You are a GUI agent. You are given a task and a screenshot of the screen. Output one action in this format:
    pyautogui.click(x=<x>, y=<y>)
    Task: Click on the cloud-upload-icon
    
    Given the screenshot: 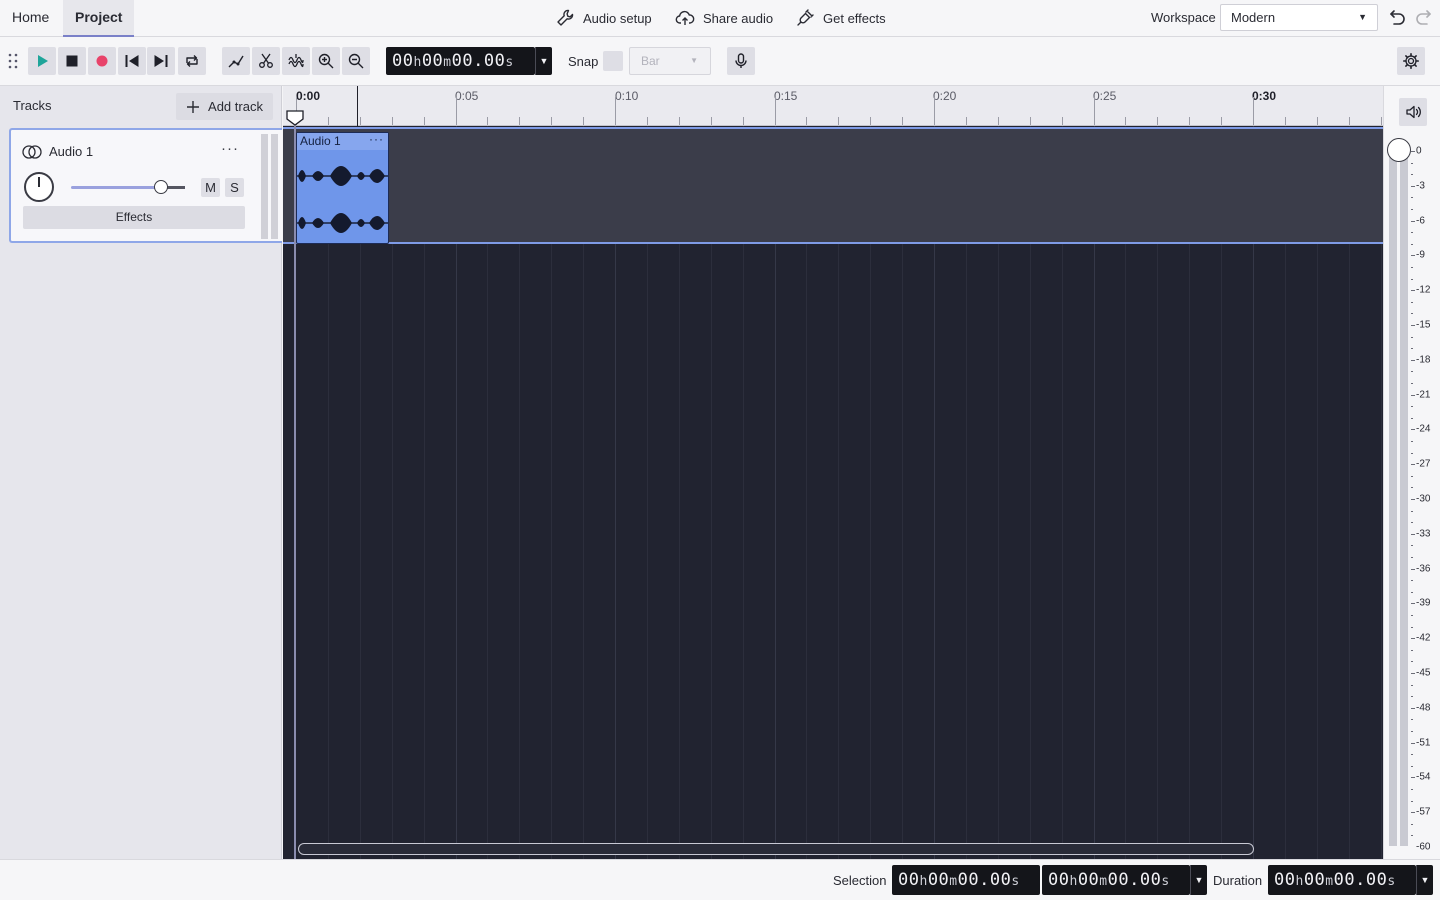 What is the action you would take?
    pyautogui.click(x=685, y=17)
    